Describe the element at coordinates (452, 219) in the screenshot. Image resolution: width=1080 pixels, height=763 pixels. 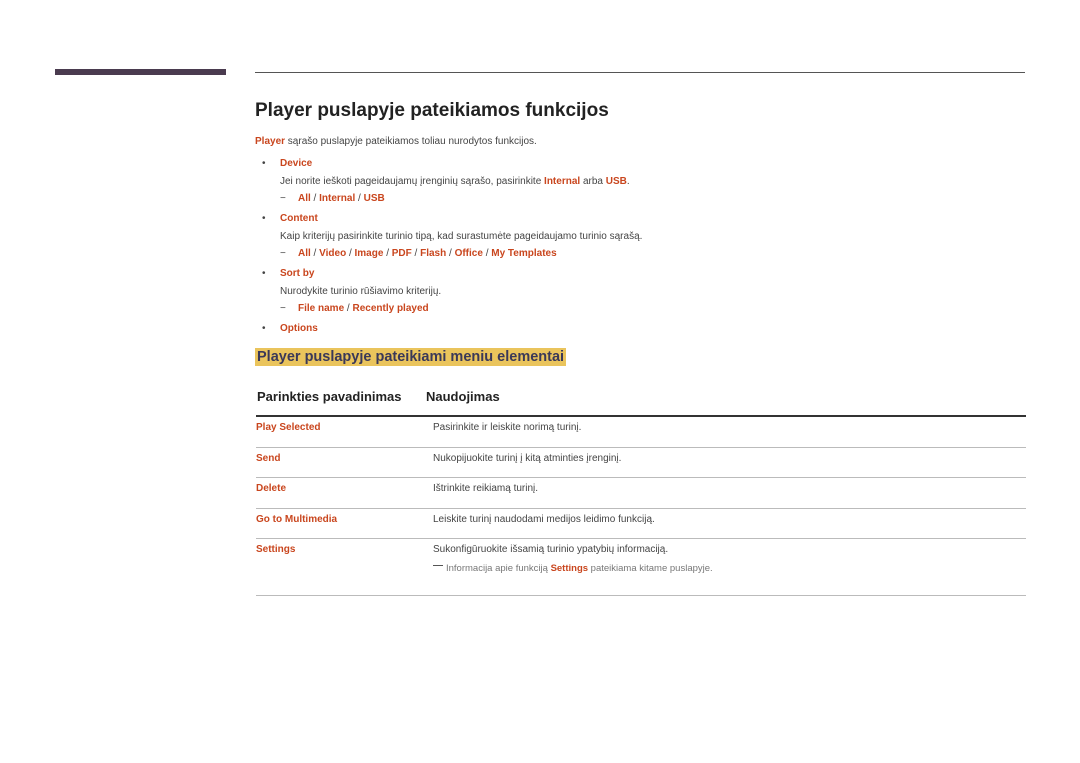
I see `list-item: • Content` at that location.